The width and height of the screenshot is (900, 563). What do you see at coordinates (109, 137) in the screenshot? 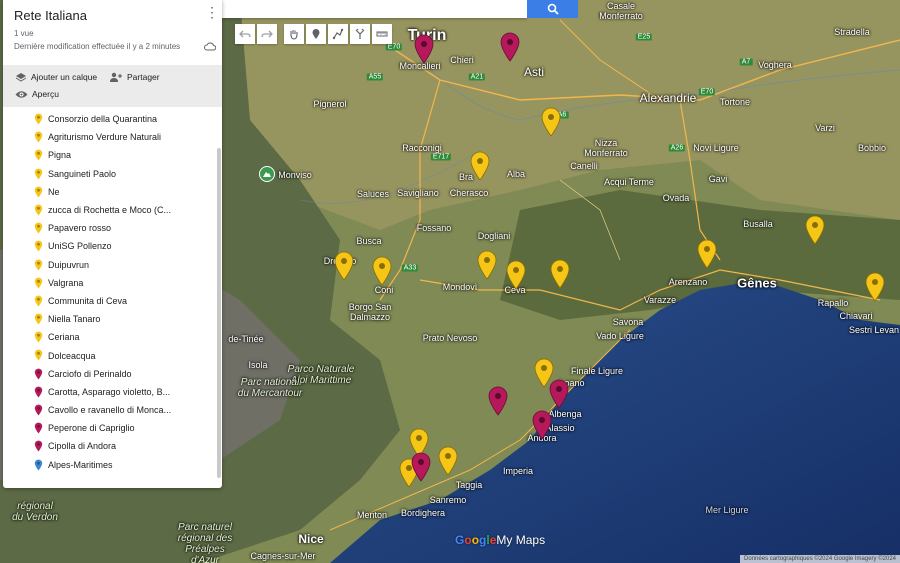
I see `list-item: Agriturismo Verdure Naturali` at bounding box center [109, 137].